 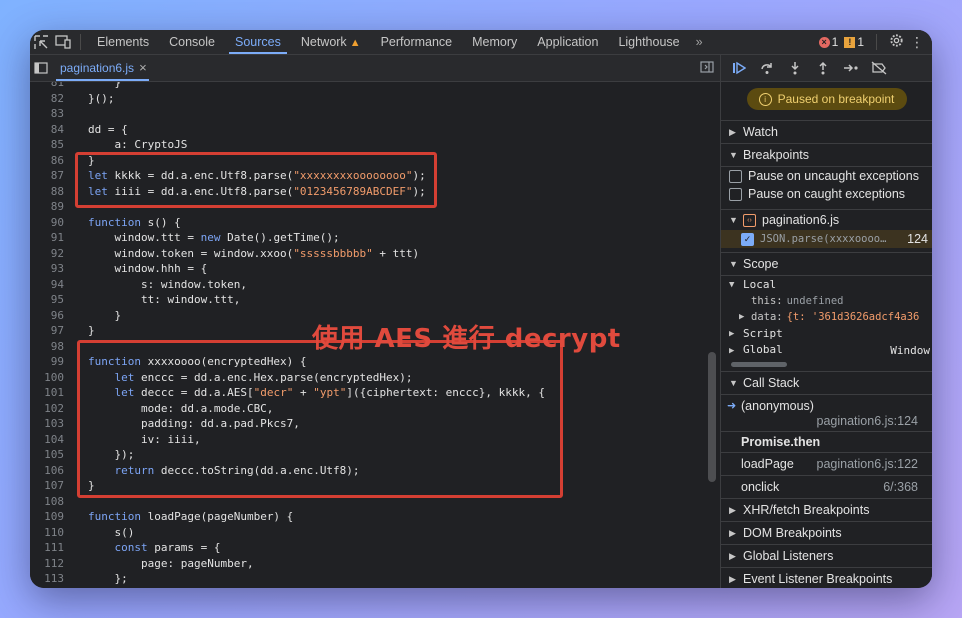 I want to click on scope-global-row: ▶ Global Window, so click(x=826, y=350).